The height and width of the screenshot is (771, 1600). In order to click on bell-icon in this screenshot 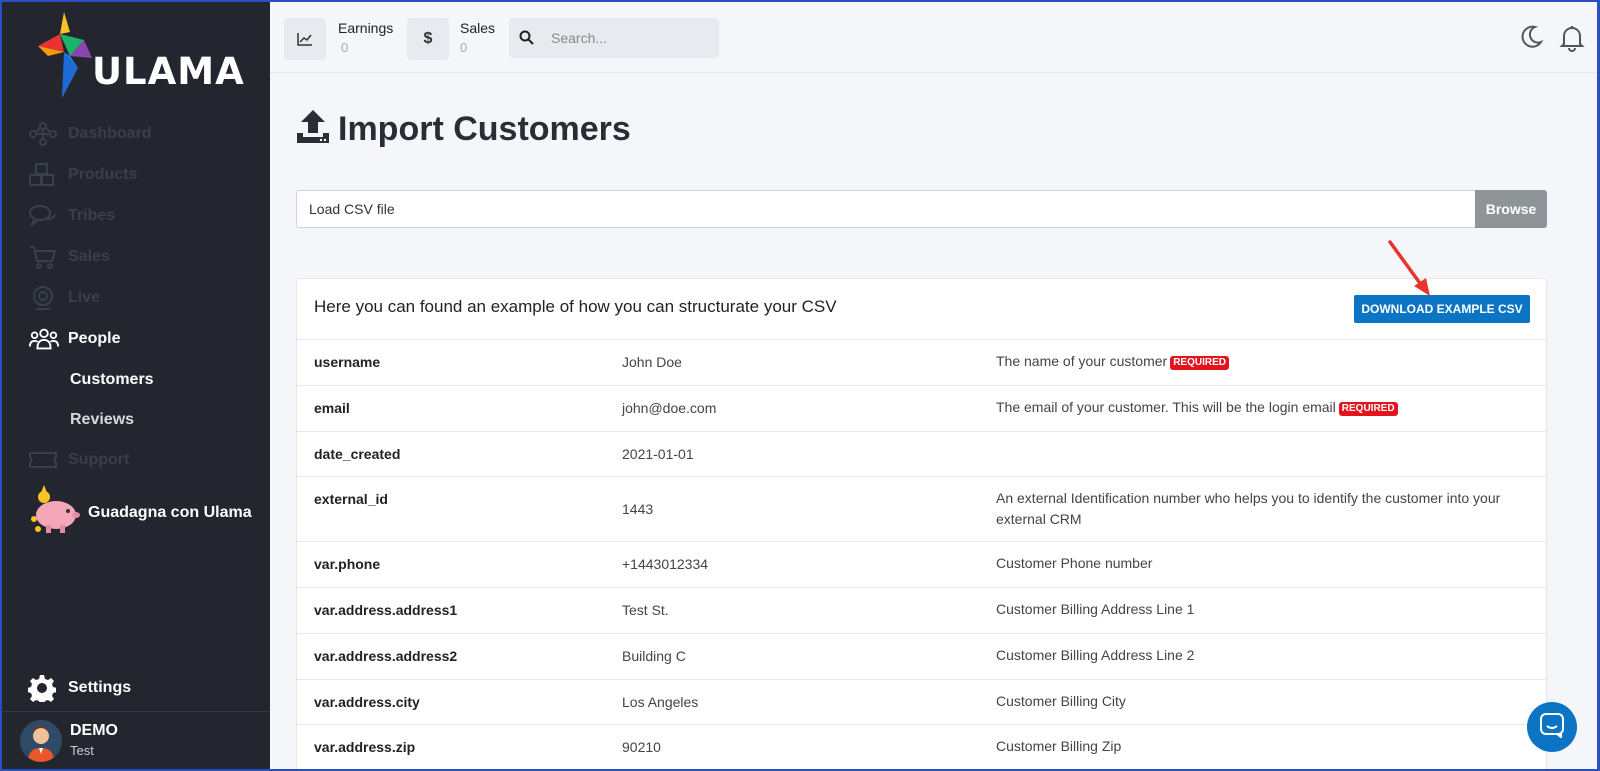, I will do `click(1572, 40)`.